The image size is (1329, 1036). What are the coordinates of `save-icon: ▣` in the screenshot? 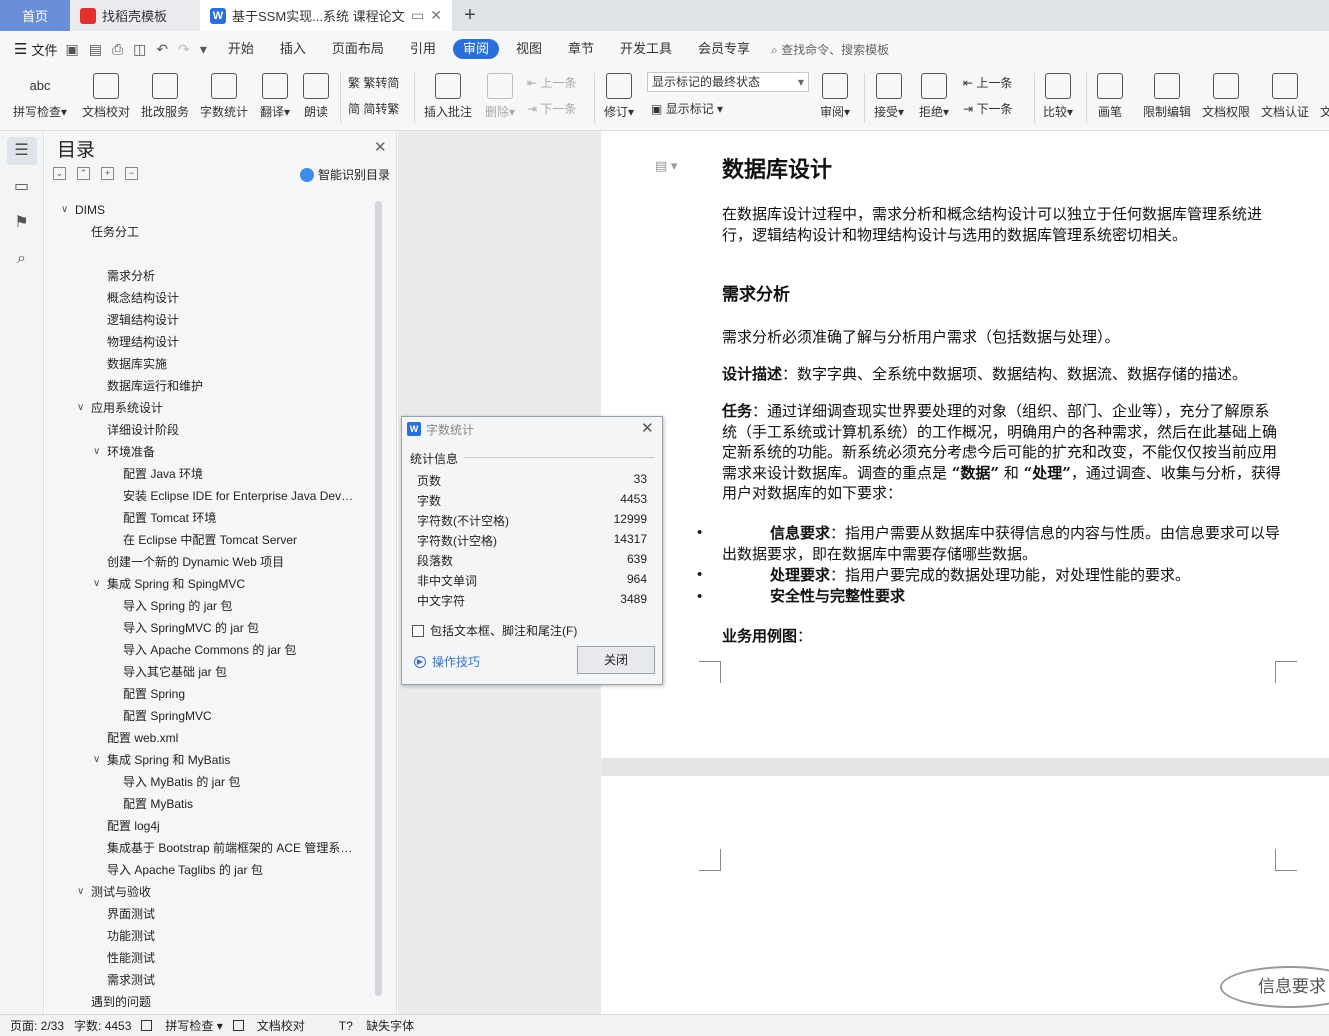 It's located at (71, 49).